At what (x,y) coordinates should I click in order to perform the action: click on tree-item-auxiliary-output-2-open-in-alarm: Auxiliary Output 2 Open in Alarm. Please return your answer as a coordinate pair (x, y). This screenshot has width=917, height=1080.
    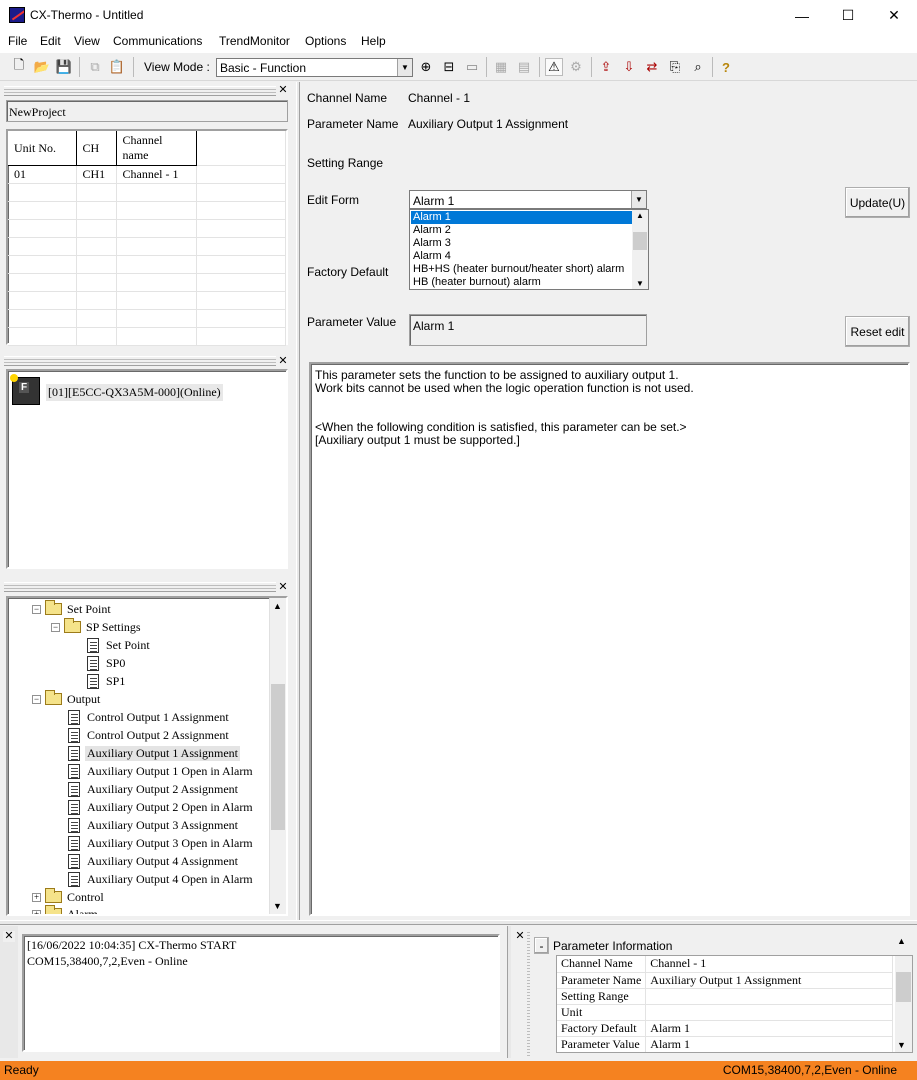
    Looking at the image, I should click on (161, 807).